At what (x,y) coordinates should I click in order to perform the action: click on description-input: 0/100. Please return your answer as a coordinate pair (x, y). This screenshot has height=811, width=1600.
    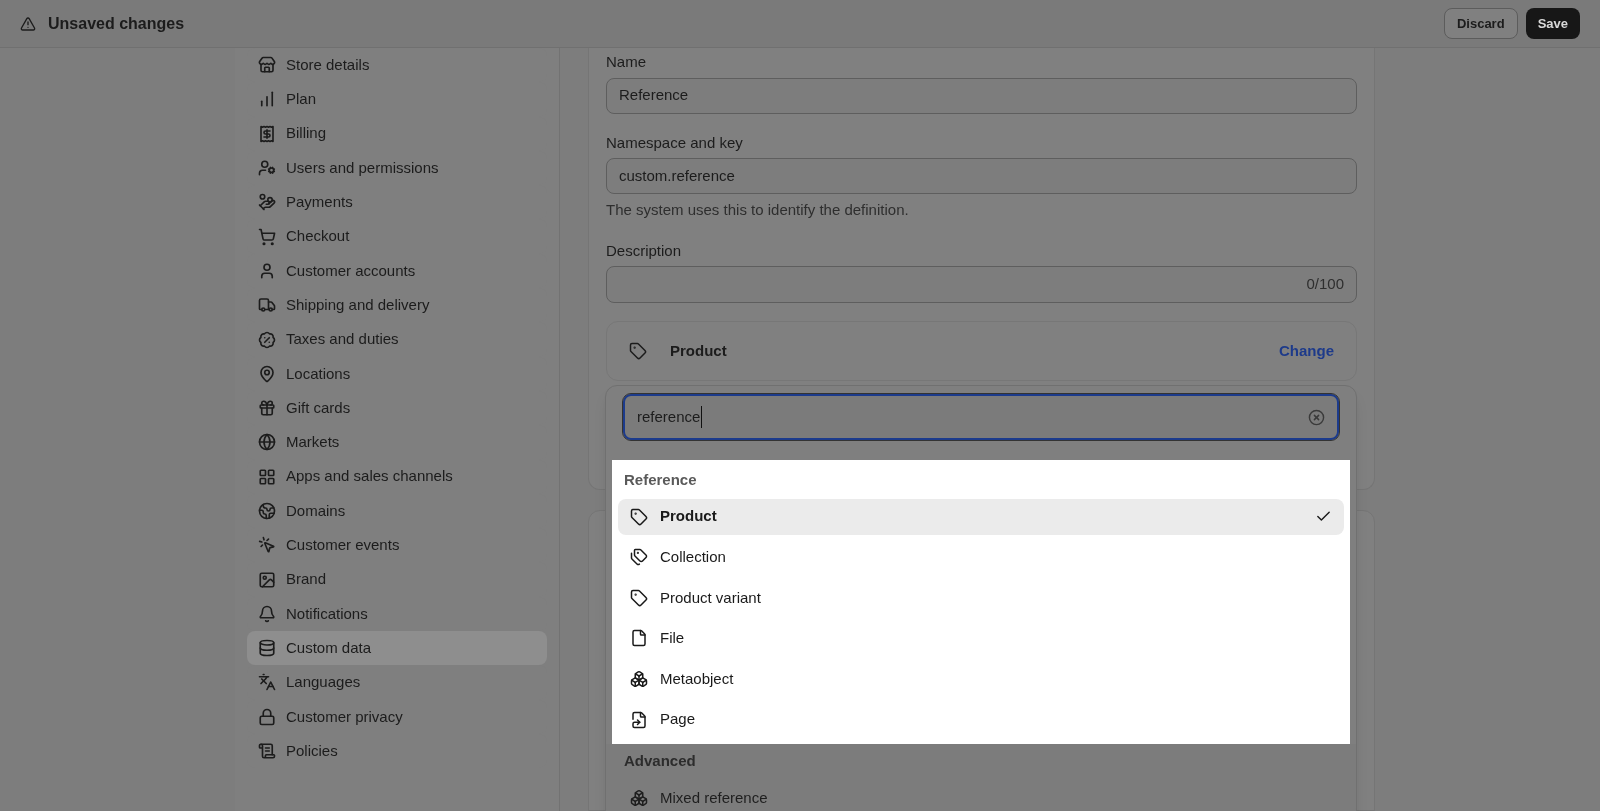
    Looking at the image, I should click on (981, 284).